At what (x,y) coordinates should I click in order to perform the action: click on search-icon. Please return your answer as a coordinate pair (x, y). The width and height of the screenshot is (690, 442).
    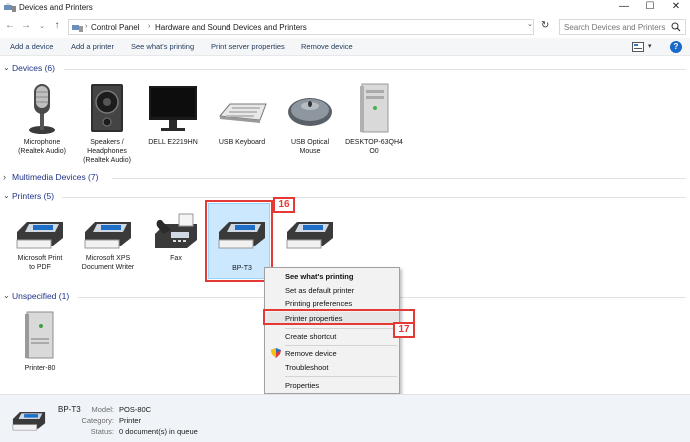
    Looking at the image, I should click on (676, 27).